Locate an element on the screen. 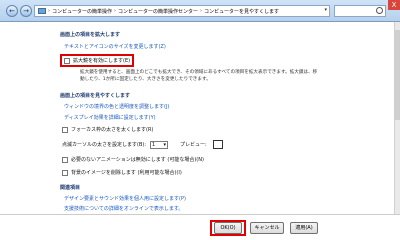 The height and width of the screenshot is (240, 400). personalize-link: デザイン要素とサウンド効果を個人用に設定します(P) is located at coordinates (125, 198).